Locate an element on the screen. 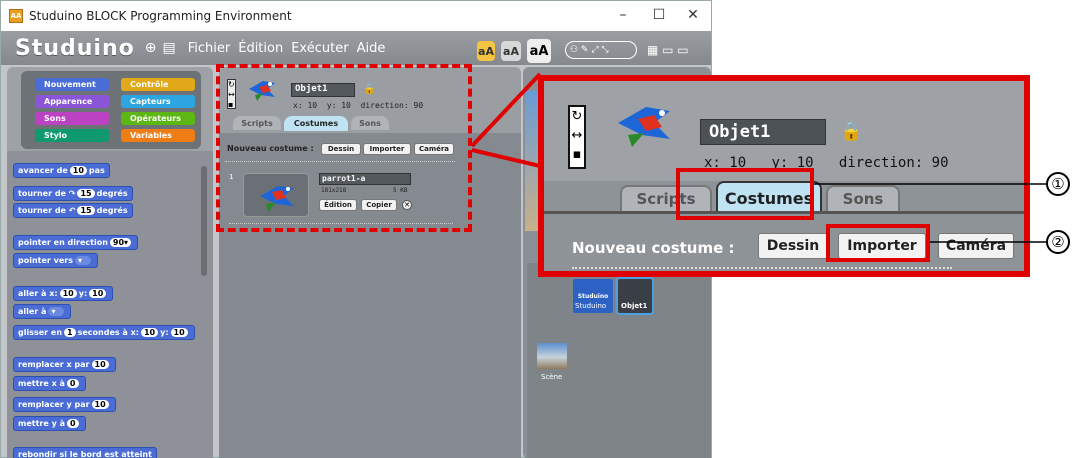  palette-scrollbar is located at coordinates (204, 221).